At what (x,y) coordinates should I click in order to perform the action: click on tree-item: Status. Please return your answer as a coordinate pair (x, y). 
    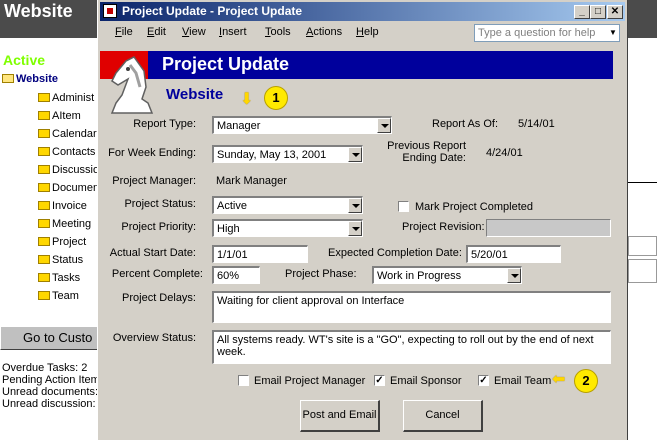
    Looking at the image, I should click on (60, 260).